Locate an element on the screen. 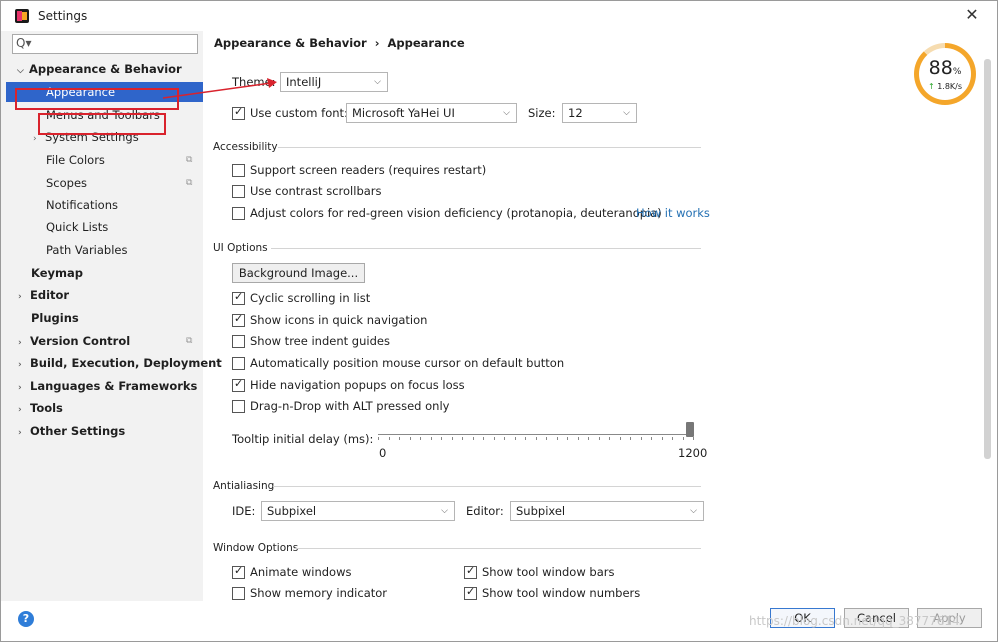 The height and width of the screenshot is (642, 998). section-ui-options: UI Options is located at coordinates (240, 248).